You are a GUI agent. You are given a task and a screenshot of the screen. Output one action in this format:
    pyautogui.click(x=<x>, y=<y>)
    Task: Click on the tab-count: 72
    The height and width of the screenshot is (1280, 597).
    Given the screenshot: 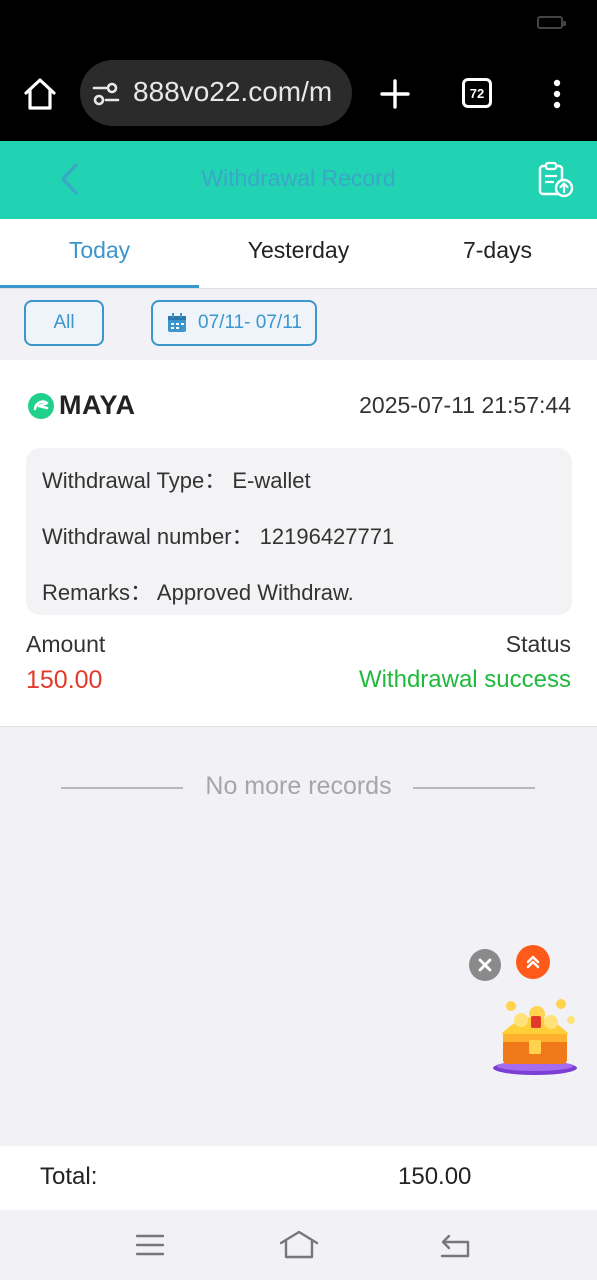 What is the action you would take?
    pyautogui.click(x=477, y=93)
    